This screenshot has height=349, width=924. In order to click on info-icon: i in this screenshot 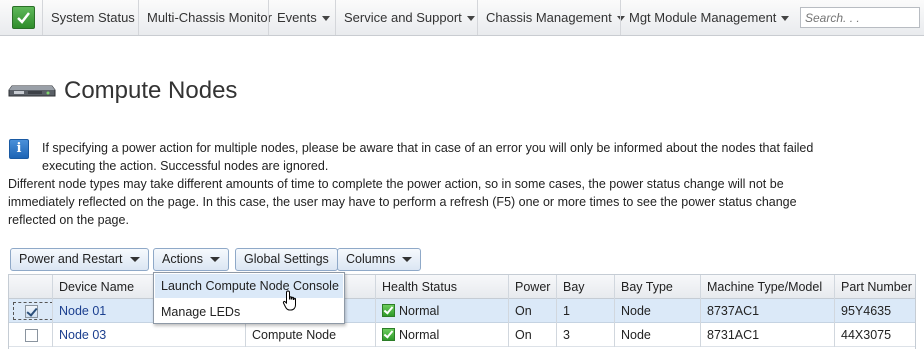, I will do `click(19, 149)`.